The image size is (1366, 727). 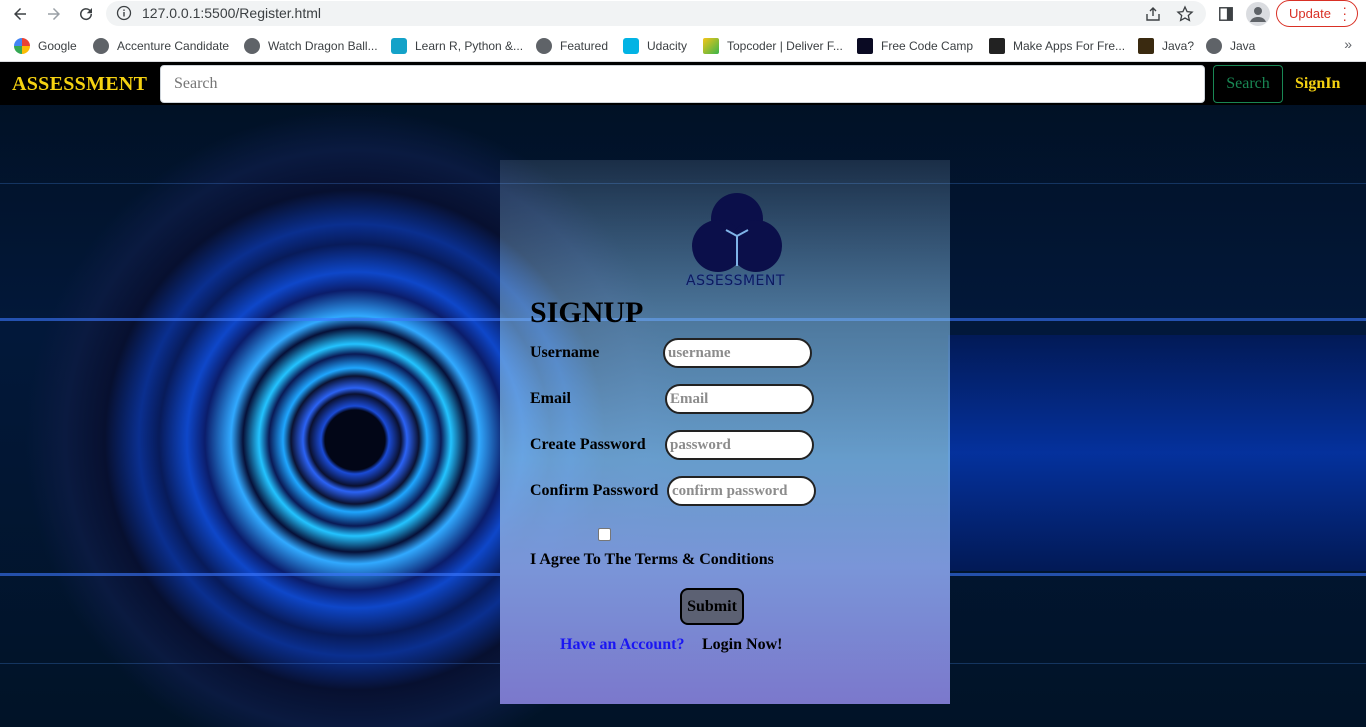 I want to click on bookmark-freecodecamp: Free Code Camp, so click(x=915, y=46).